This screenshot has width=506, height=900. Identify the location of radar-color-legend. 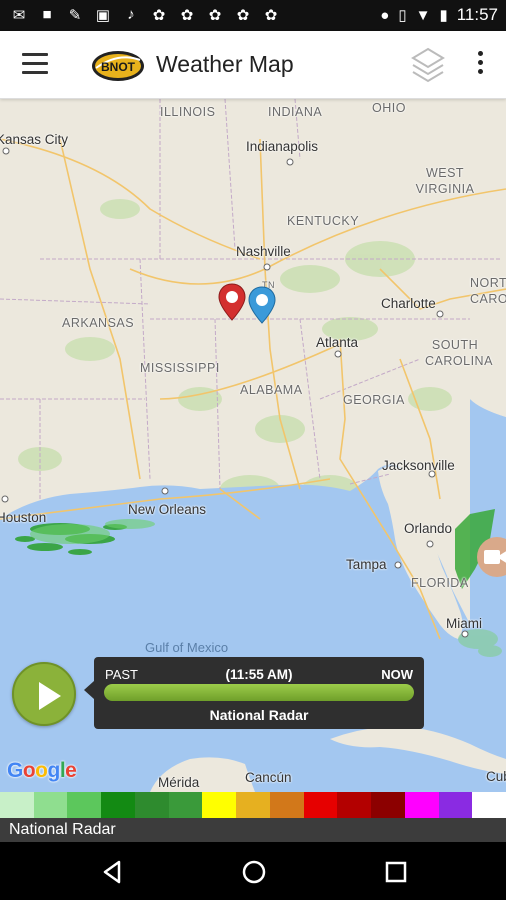
(253, 805).